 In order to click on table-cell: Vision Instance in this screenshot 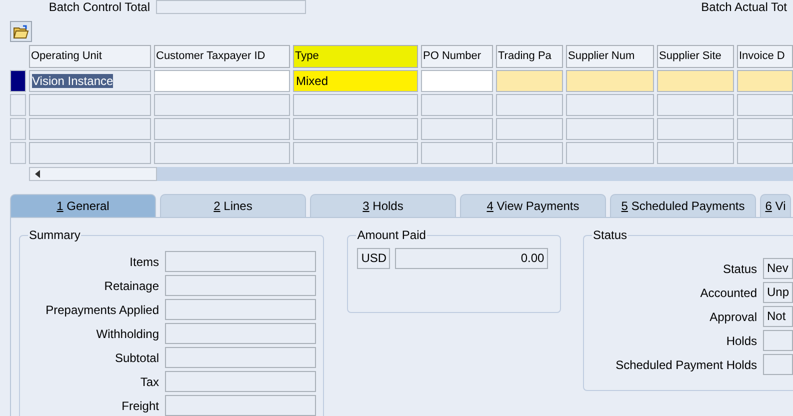, I will do `click(90, 81)`.